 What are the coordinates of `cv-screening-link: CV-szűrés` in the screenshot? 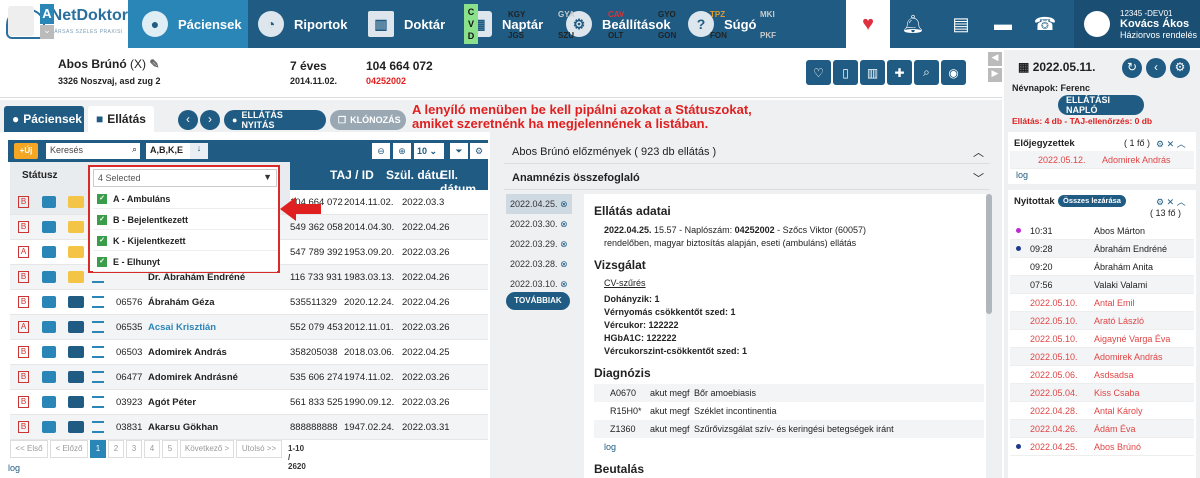 It's located at (625, 283).